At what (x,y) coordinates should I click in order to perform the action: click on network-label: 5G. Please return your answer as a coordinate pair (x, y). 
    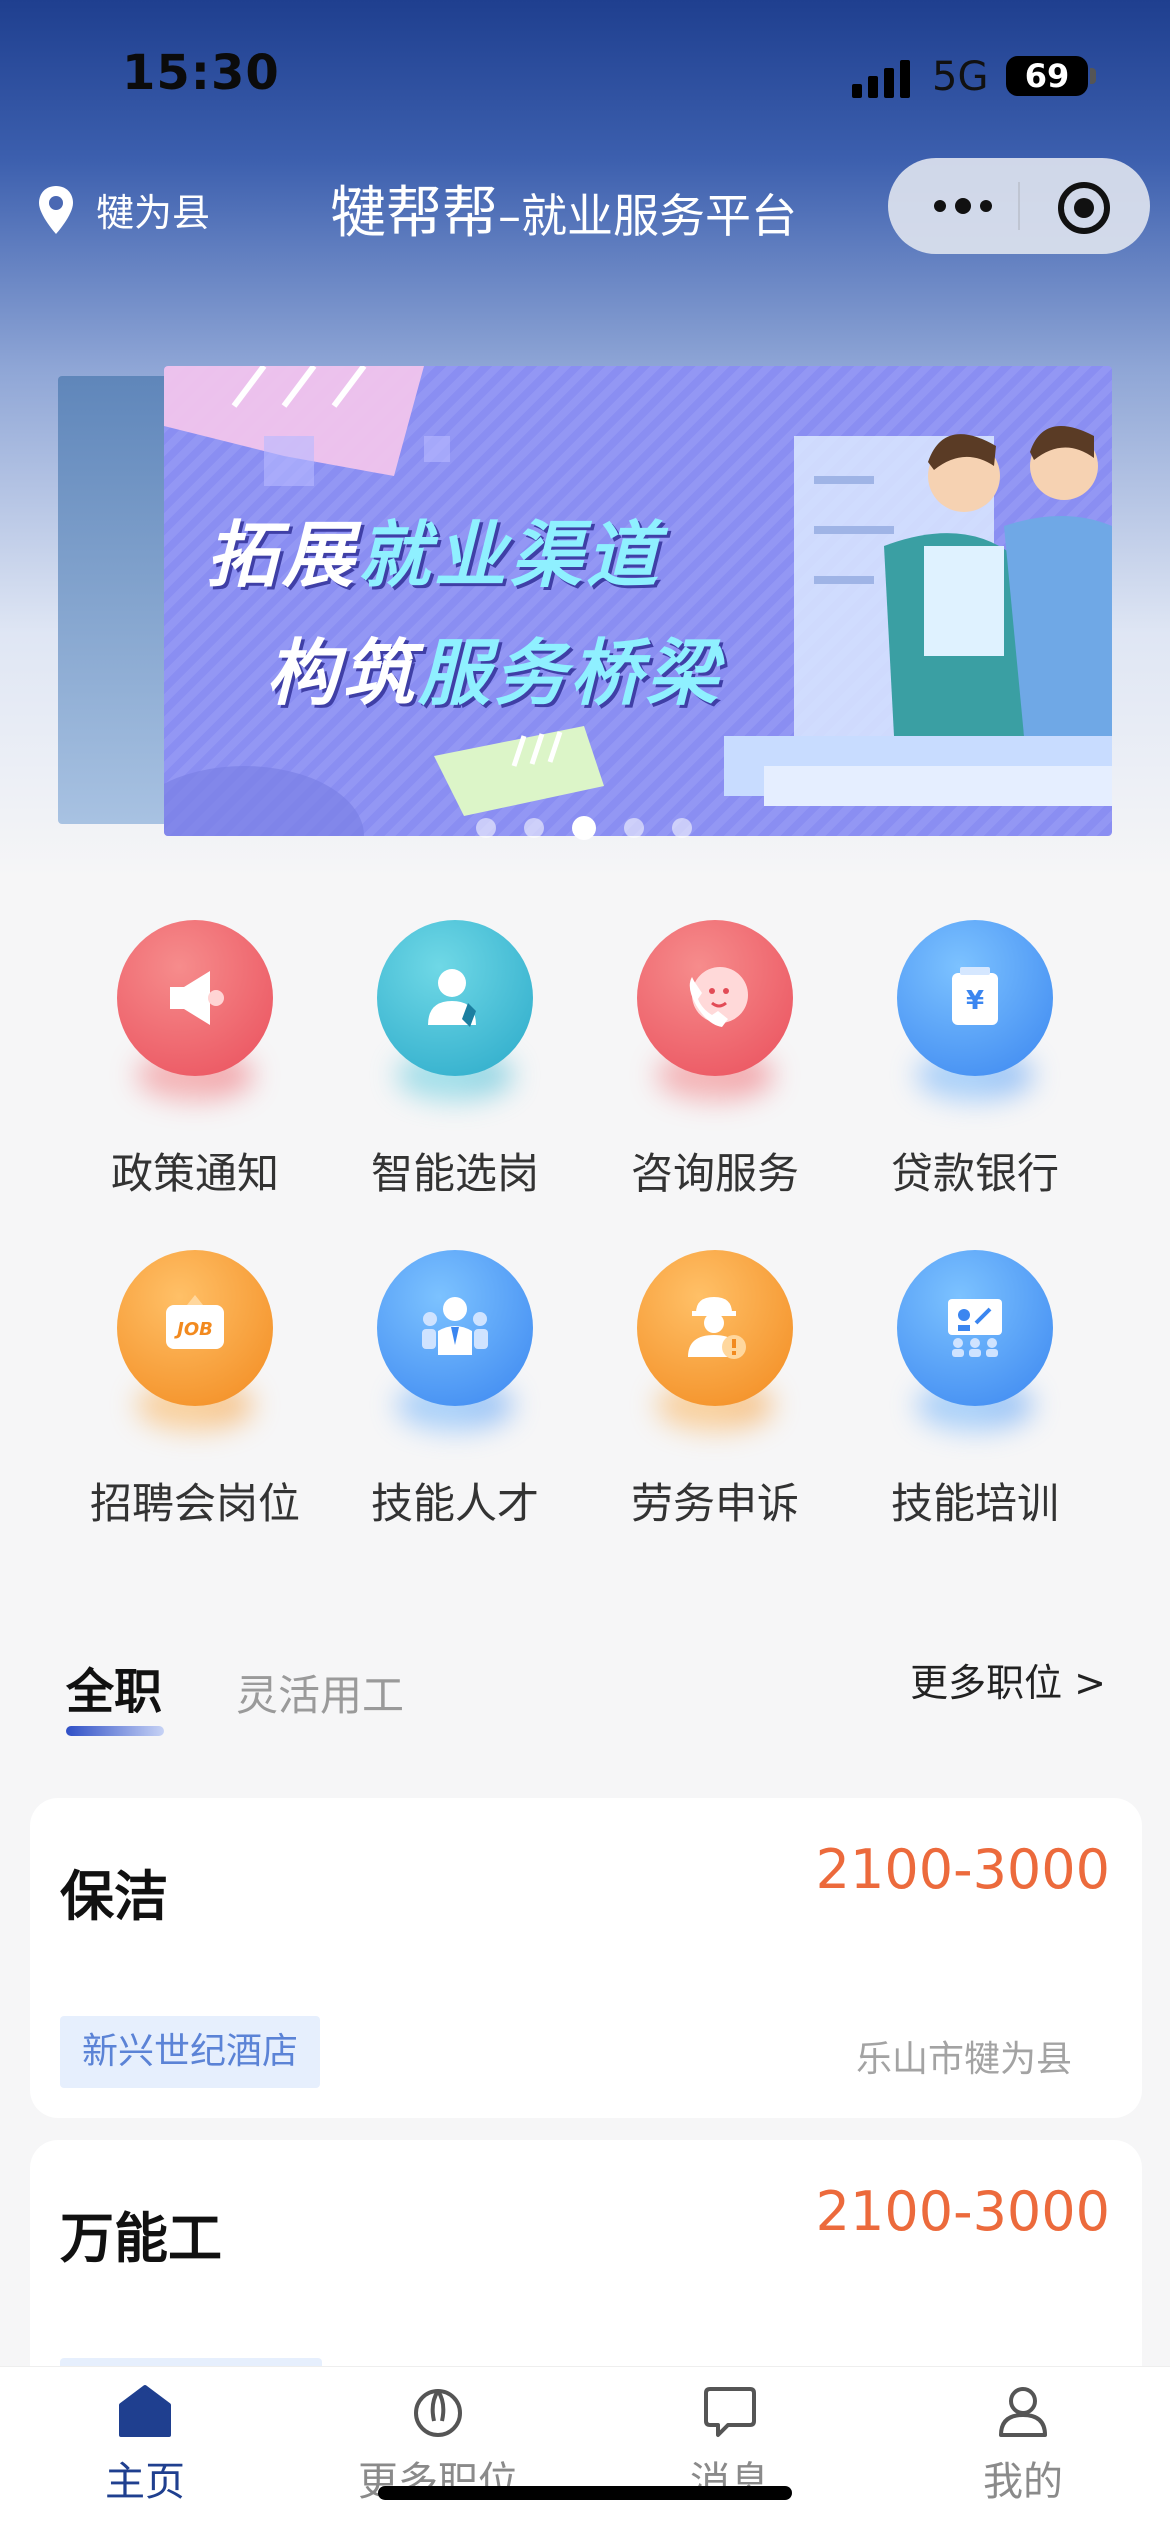
    Looking at the image, I should click on (960, 77).